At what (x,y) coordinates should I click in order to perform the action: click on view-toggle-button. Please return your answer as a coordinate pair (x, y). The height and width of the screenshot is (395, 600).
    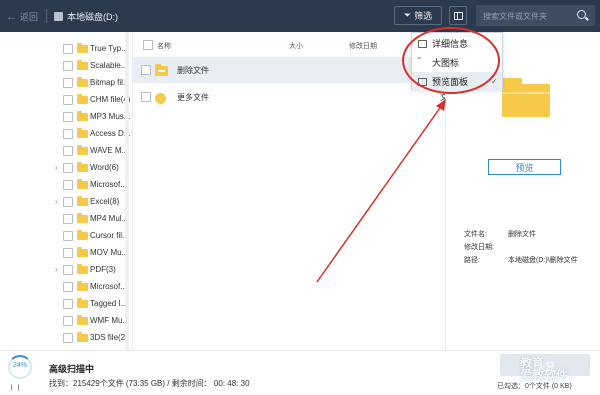
    Looking at the image, I should click on (458, 15).